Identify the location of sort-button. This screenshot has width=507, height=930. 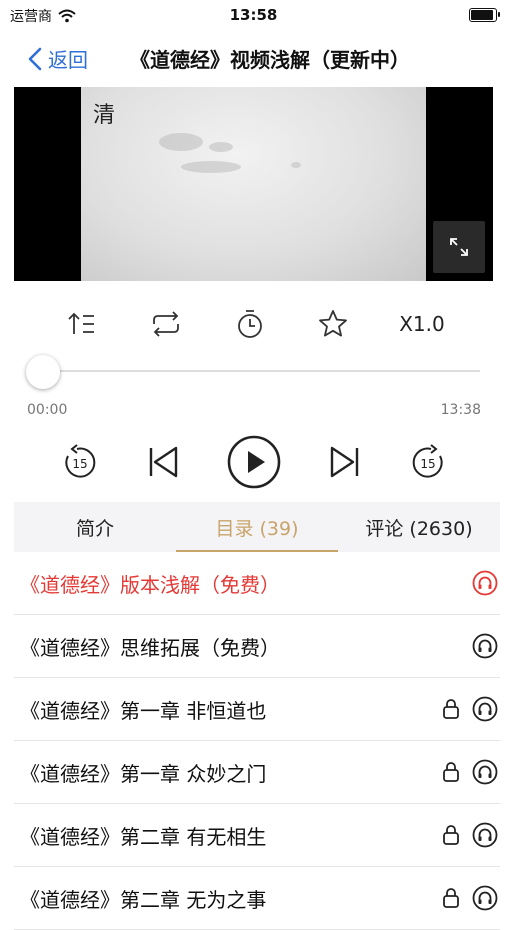
(82, 324).